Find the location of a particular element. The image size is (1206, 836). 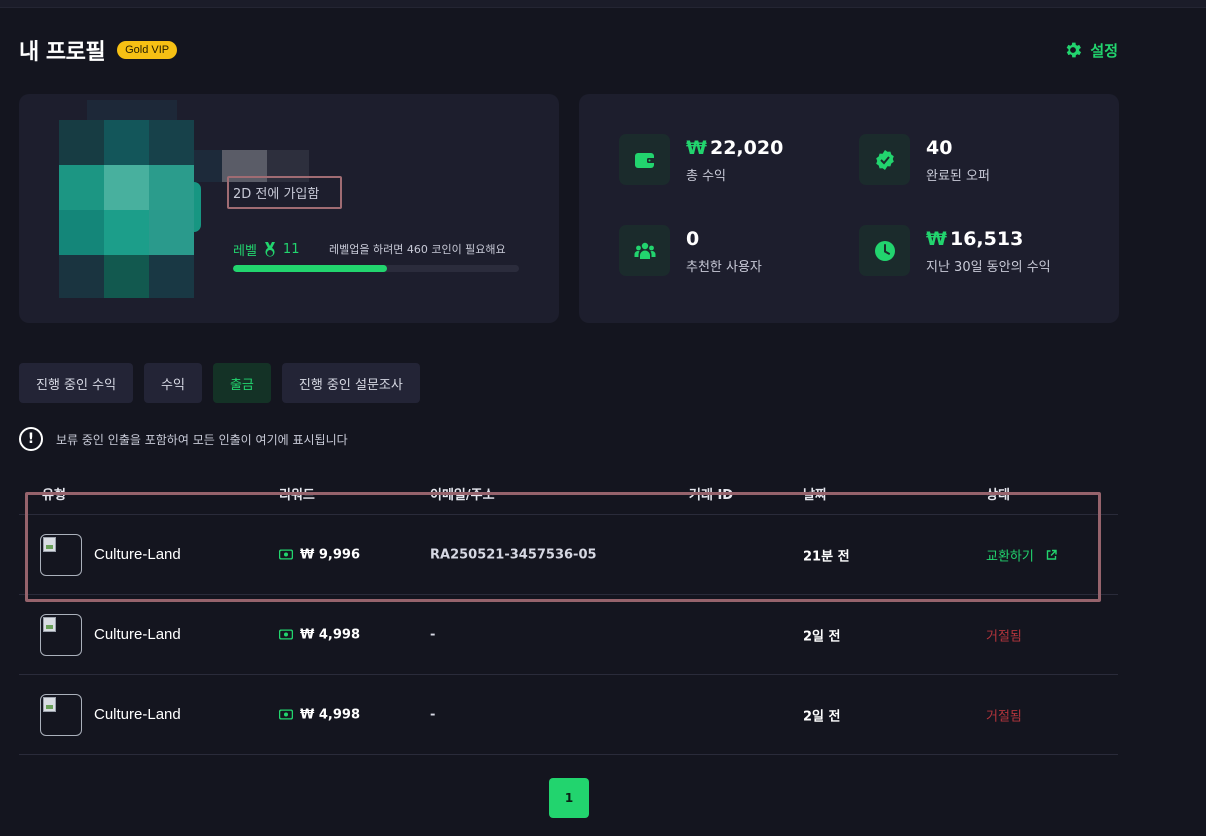

stat-total-earnings: ₩22,020 총 수익 is located at coordinates (701, 159).